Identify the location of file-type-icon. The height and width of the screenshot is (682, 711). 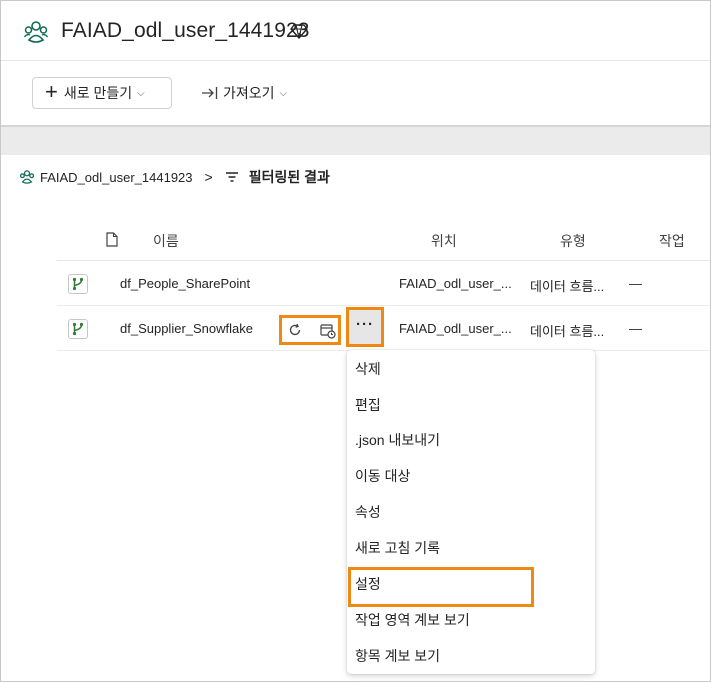
(112, 239).